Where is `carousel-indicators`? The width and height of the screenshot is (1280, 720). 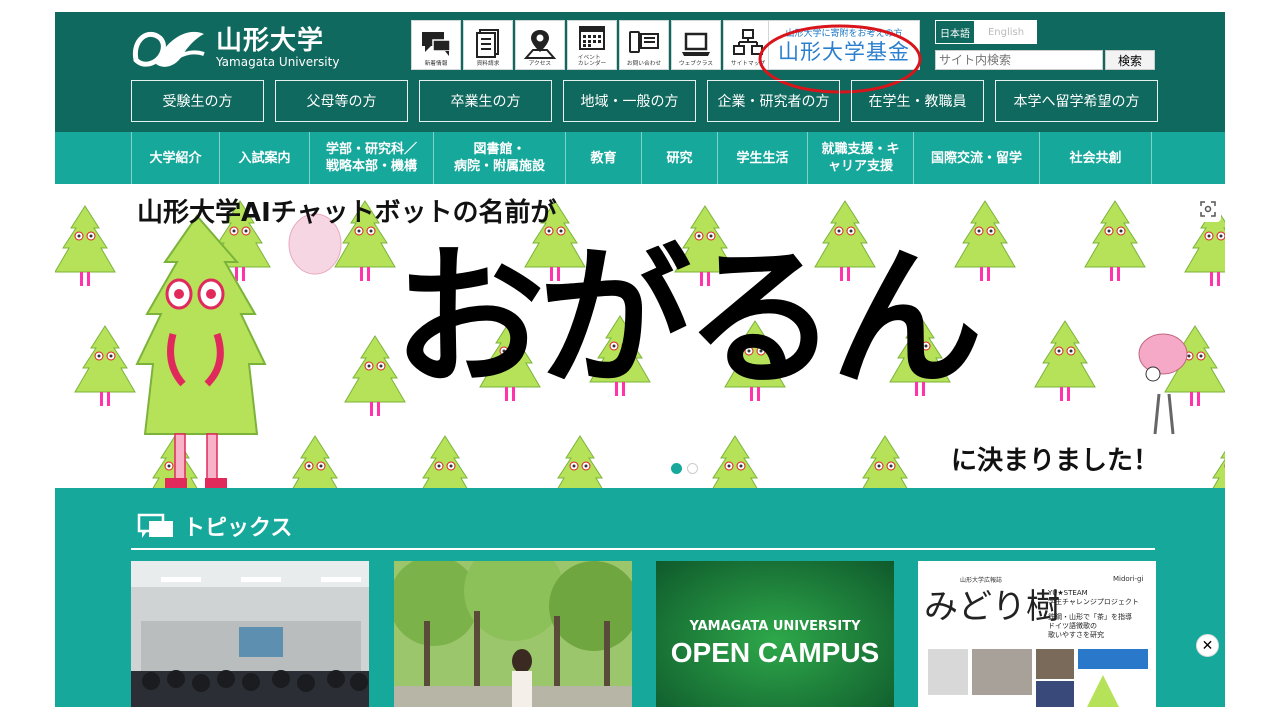 carousel-indicators is located at coordinates (687, 468).